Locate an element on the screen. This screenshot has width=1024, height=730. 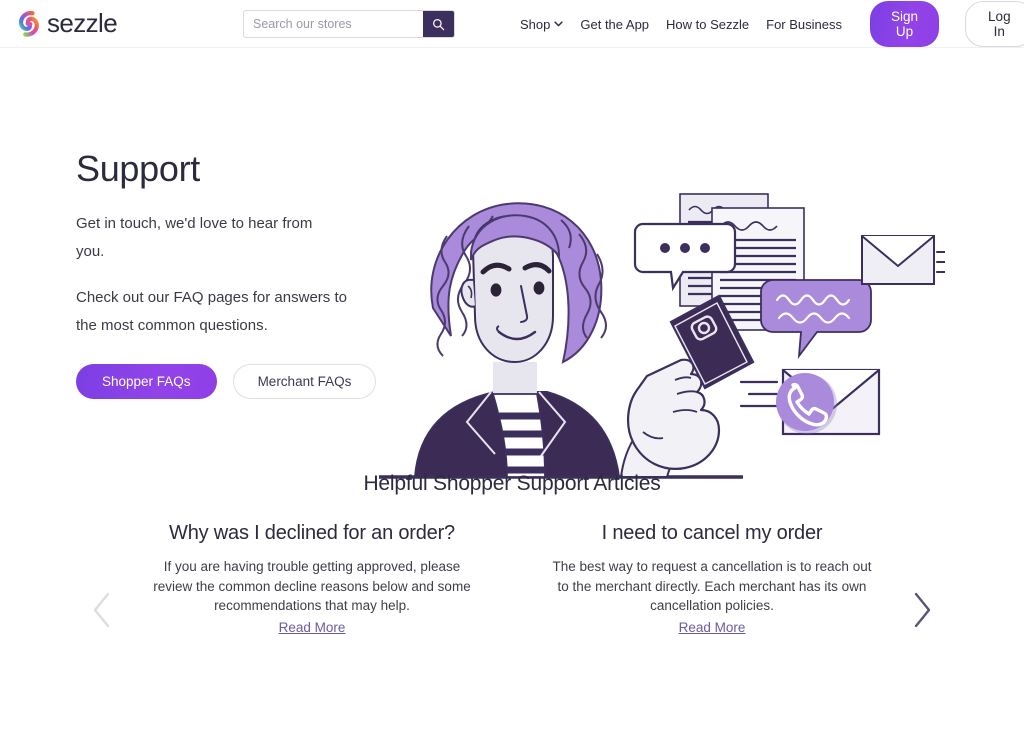
person-figure is located at coordinates (517, 340).